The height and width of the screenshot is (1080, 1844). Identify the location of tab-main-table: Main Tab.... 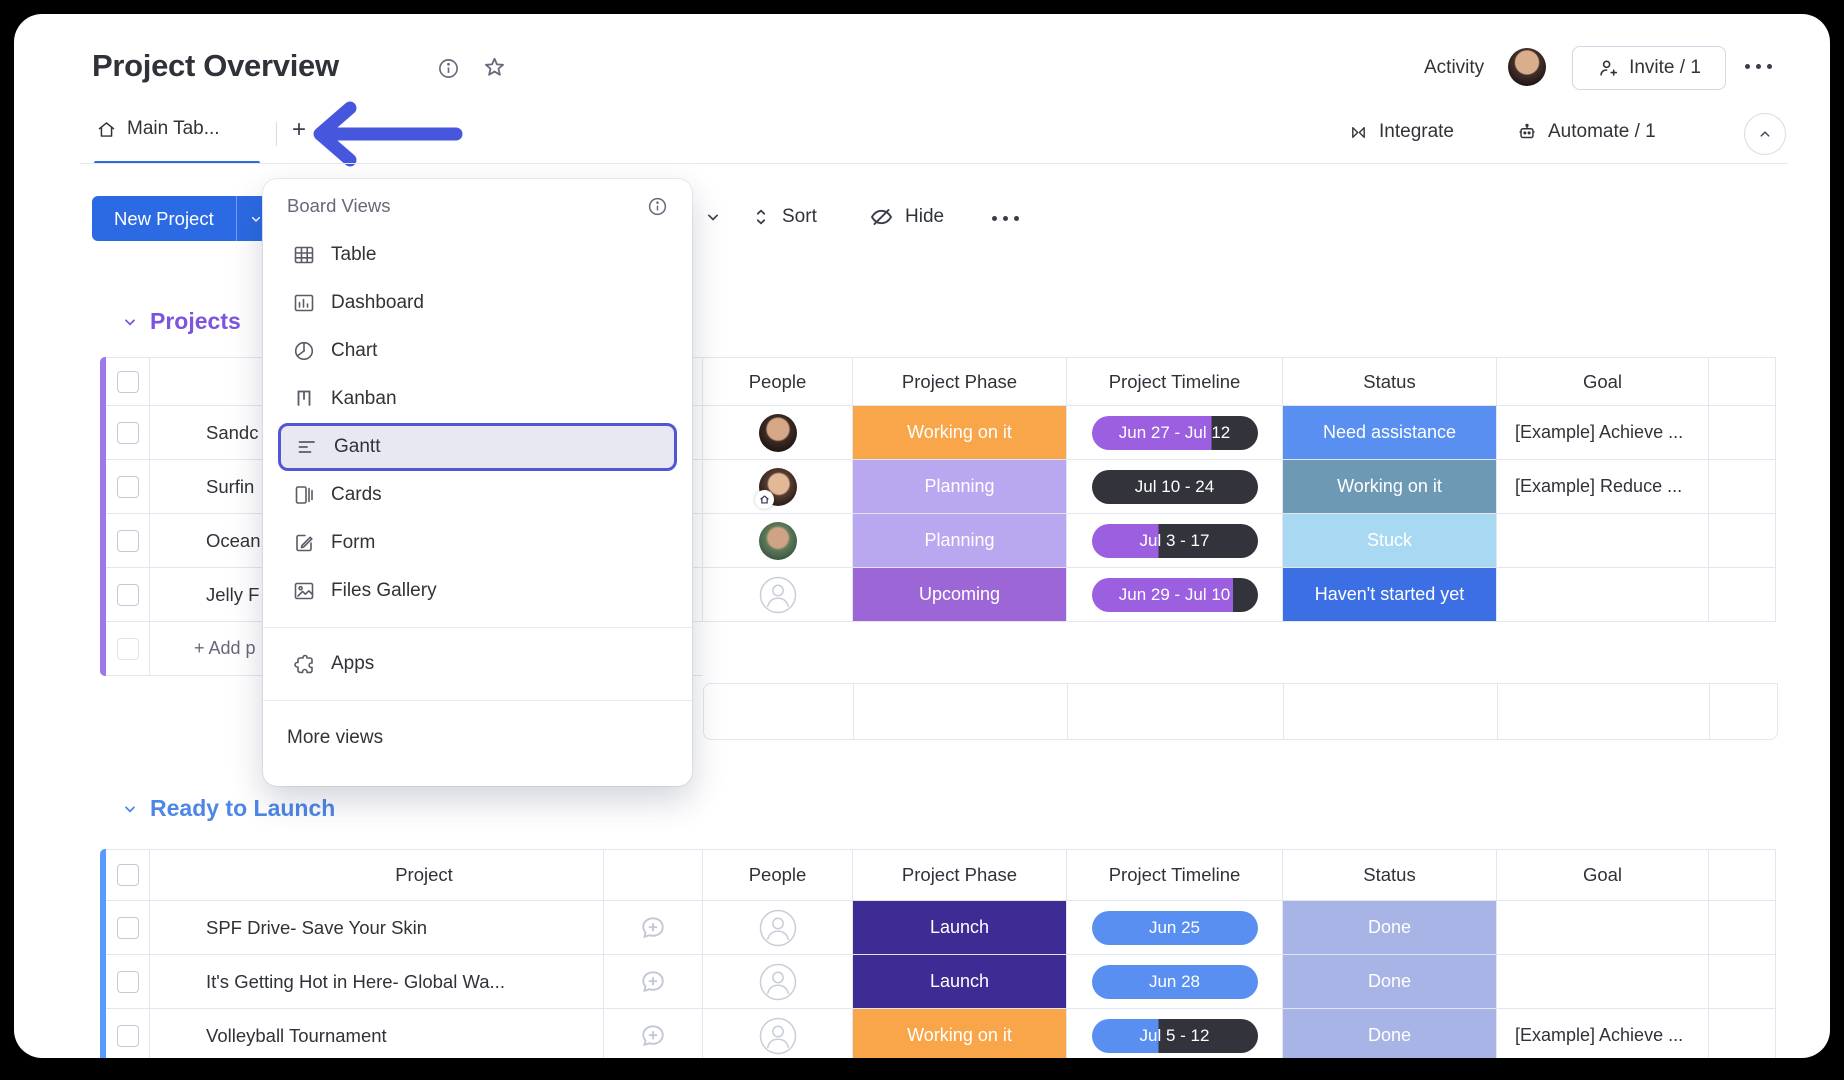
(158, 129).